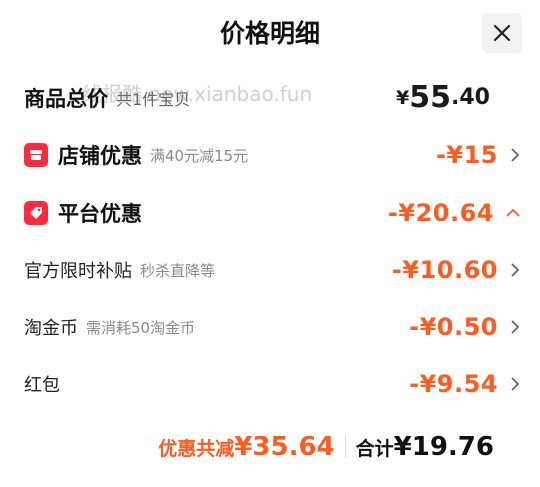  What do you see at coordinates (178, 270) in the screenshot?
I see `official-subsidy-desc: 秒杀直降等` at bounding box center [178, 270].